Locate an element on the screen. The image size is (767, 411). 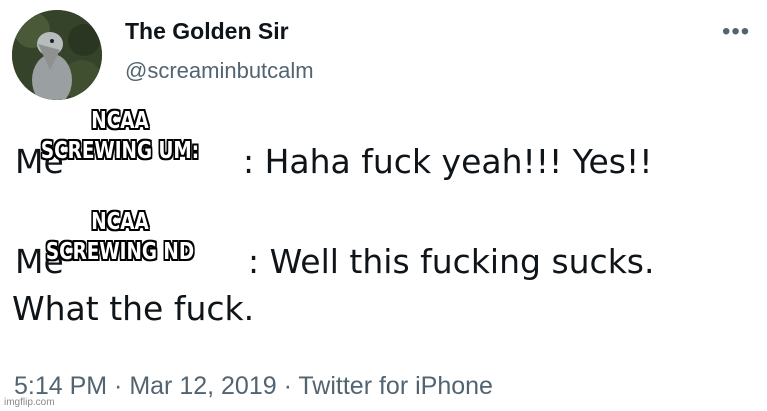
meme-caption-2: NCAA SCREWING ND is located at coordinates (120, 237).